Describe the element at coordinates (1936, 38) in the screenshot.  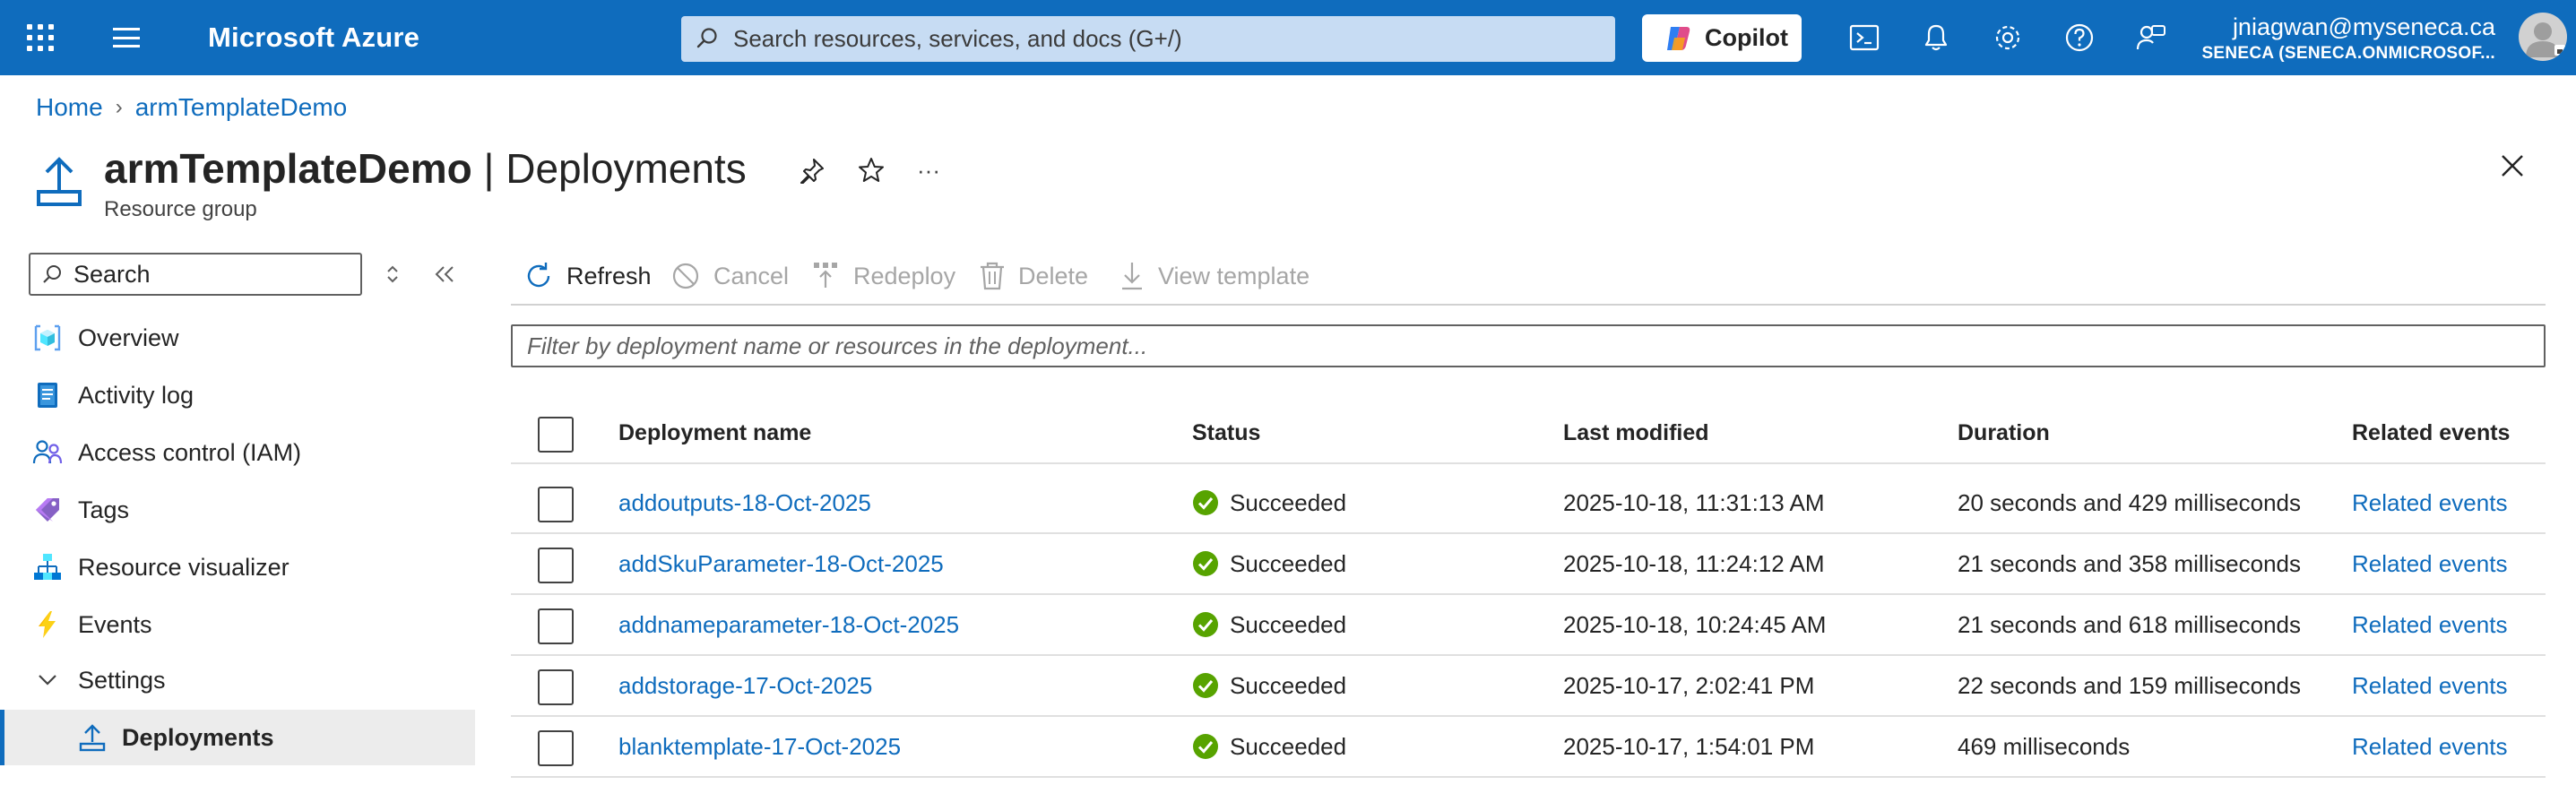
I see `notifications-bell-icon` at that location.